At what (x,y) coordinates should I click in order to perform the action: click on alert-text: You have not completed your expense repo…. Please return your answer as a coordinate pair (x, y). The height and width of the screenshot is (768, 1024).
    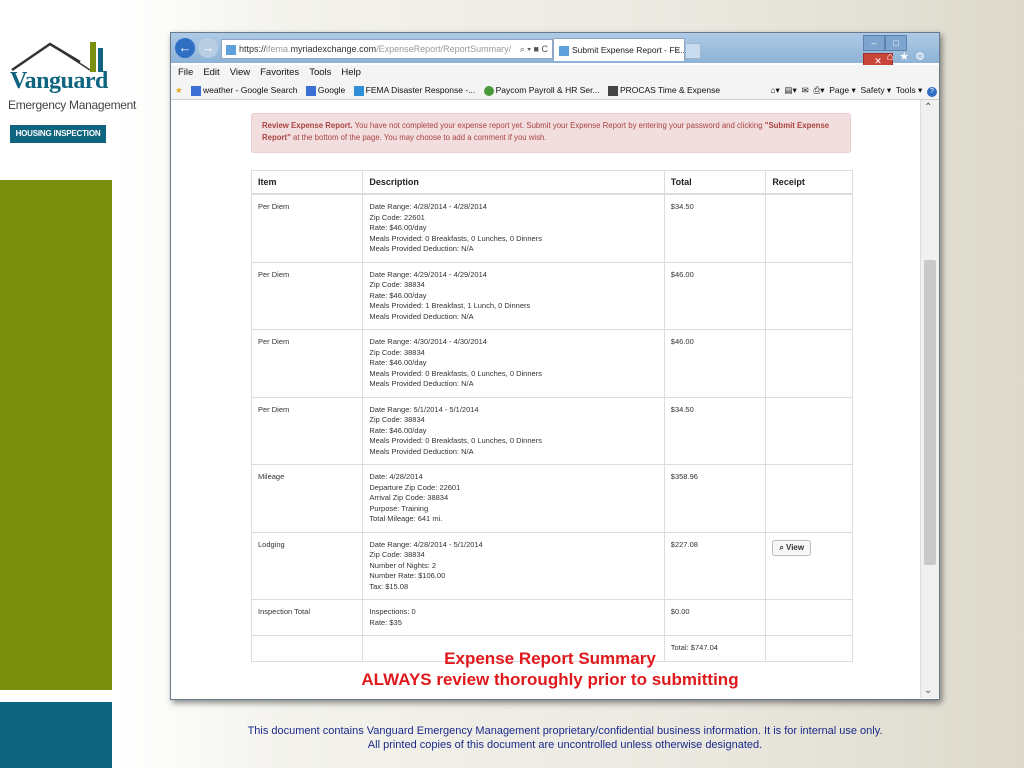
    Looking at the image, I should click on (558, 125).